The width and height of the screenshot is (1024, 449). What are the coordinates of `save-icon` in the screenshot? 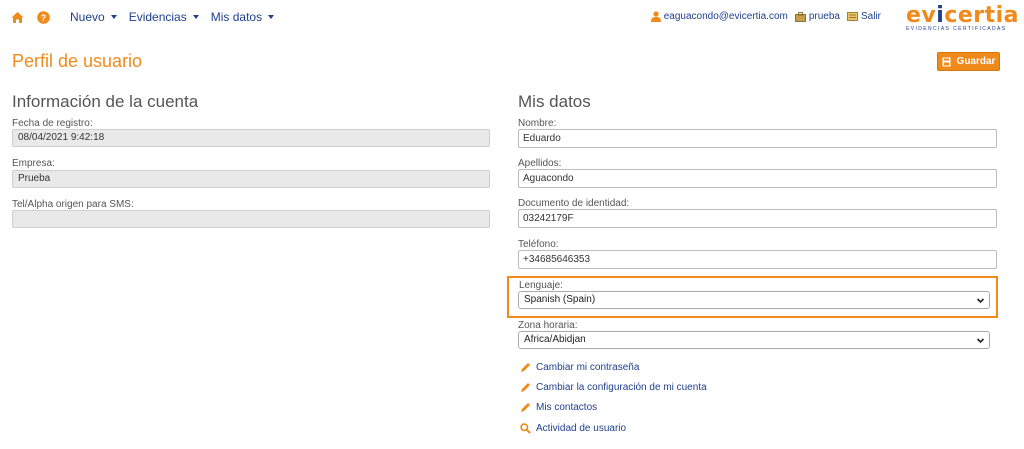 It's located at (946, 62).